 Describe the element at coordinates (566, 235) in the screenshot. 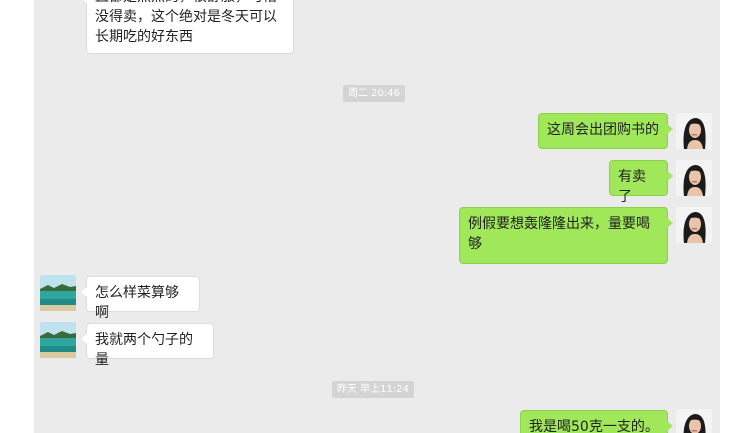

I see `message-bubble-outgoing: 例假要想轰隆隆出来，量要喝够` at that location.